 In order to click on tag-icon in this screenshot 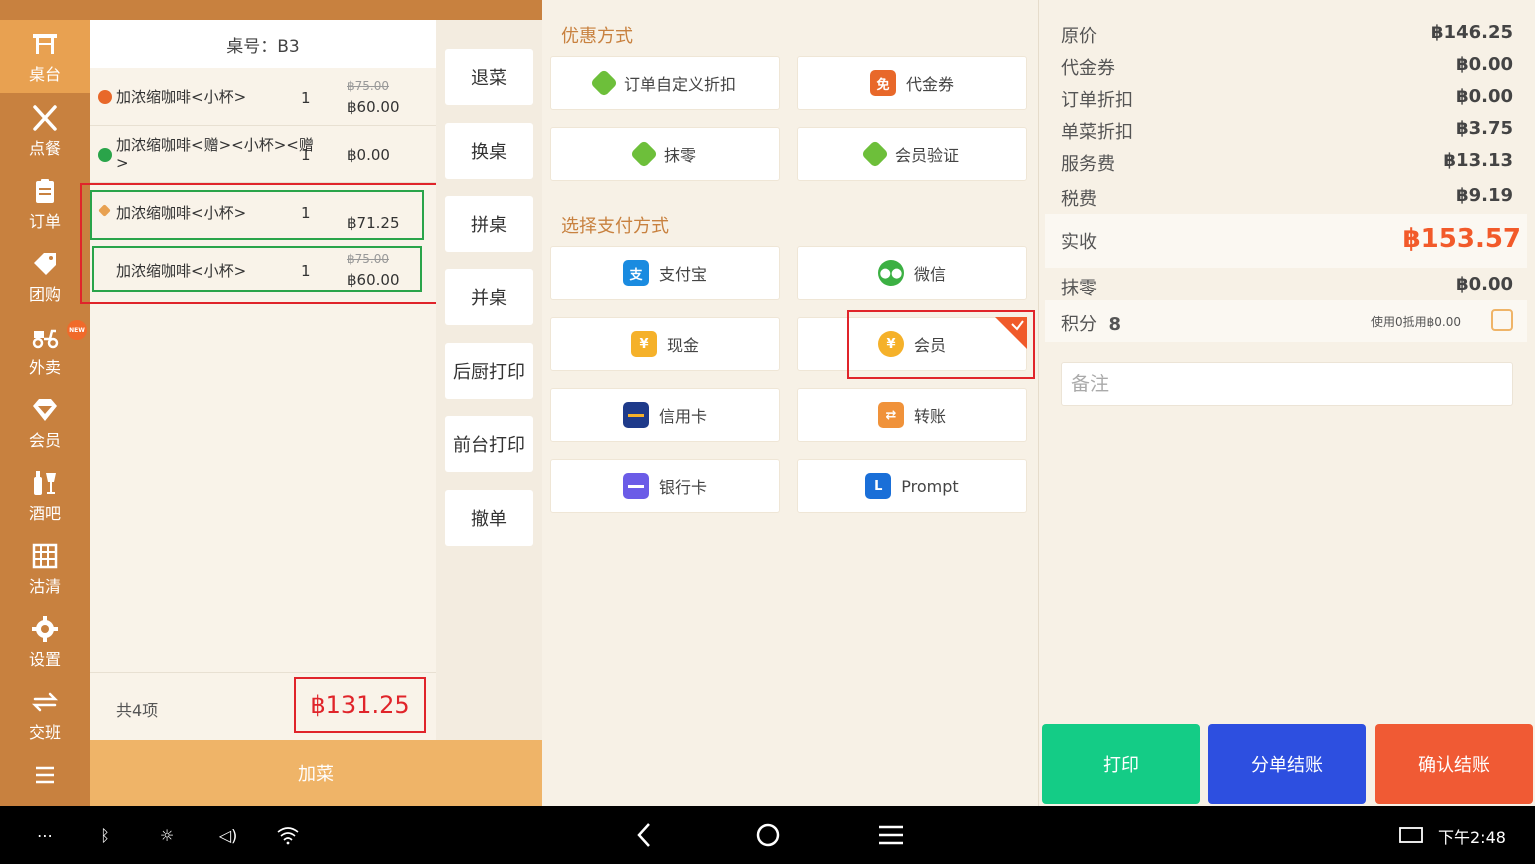, I will do `click(644, 154)`.